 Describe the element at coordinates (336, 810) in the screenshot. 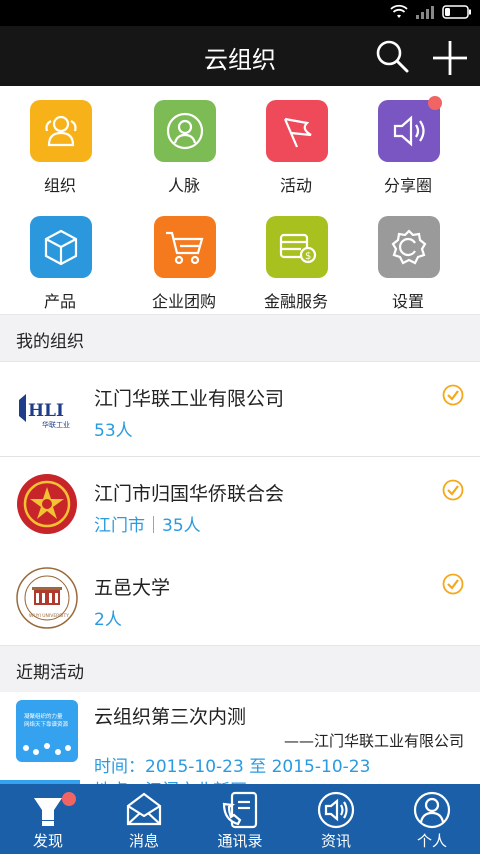

I see `news-icon` at that location.